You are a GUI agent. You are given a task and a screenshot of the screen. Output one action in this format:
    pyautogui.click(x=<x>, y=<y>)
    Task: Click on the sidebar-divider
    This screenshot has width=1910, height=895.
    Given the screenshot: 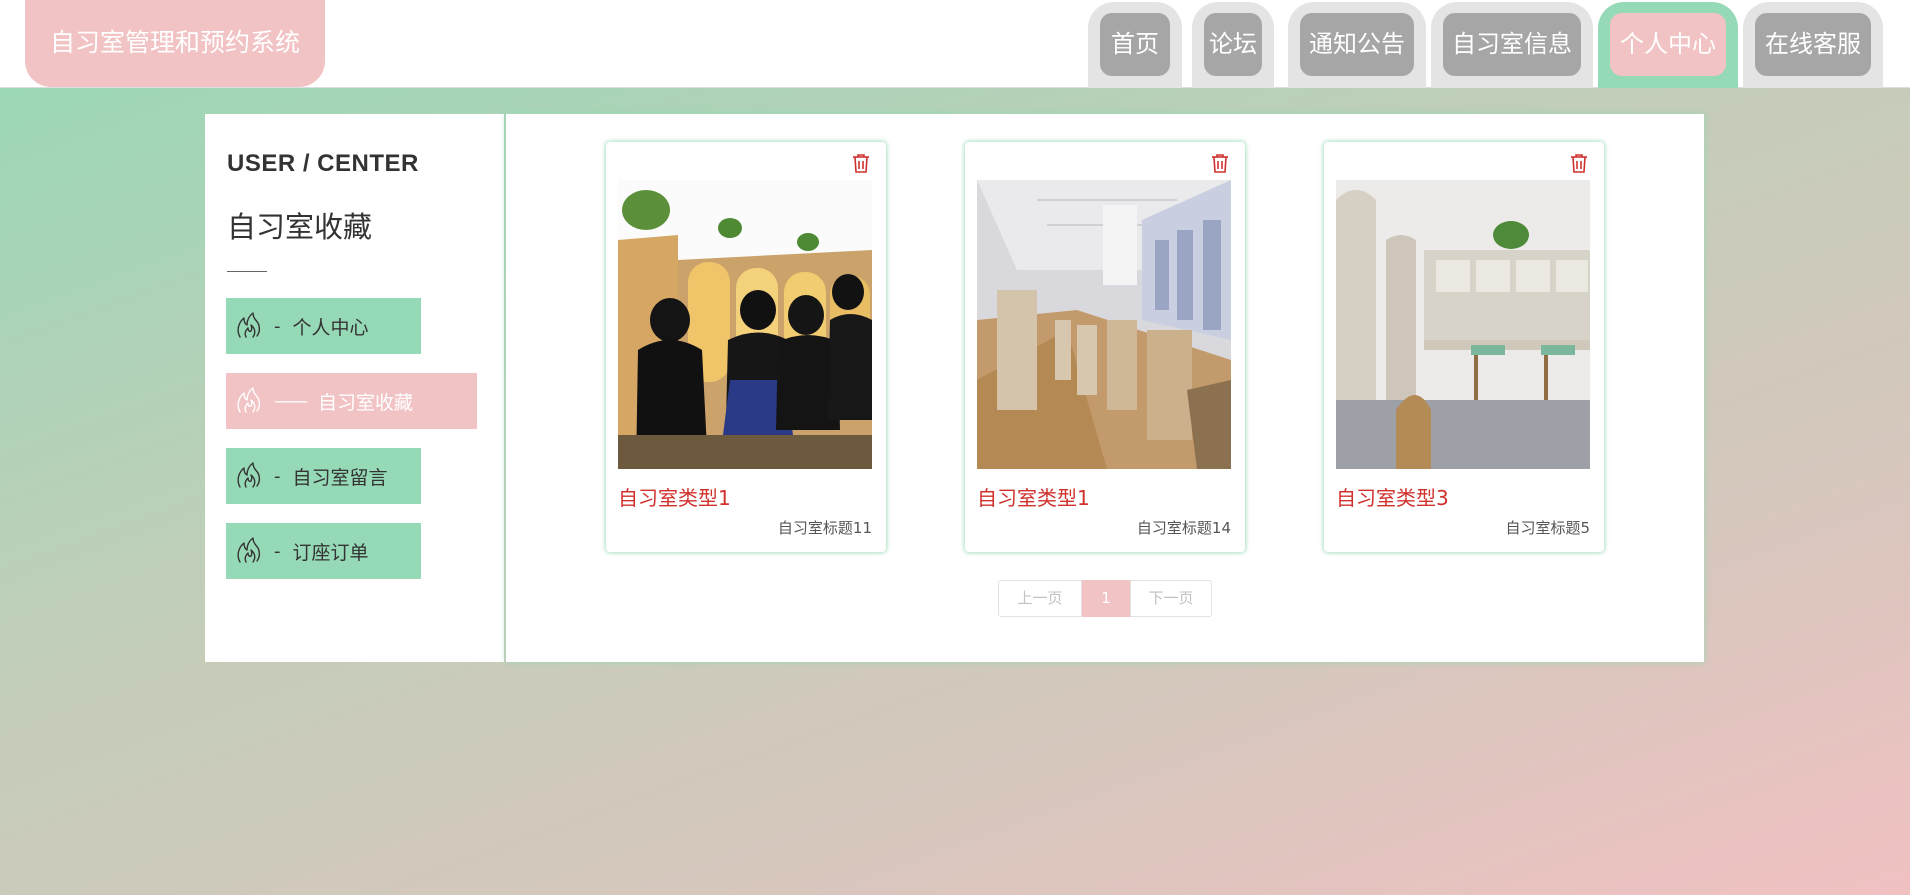 What is the action you would take?
    pyautogui.click(x=247, y=271)
    